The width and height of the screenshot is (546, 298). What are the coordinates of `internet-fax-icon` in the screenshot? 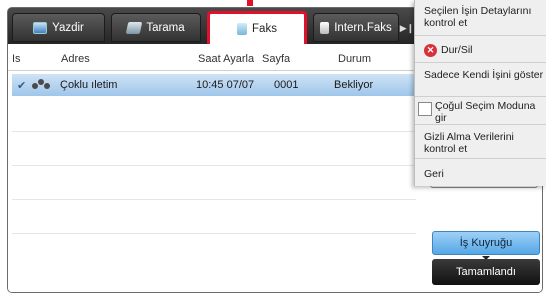 It's located at (325, 27).